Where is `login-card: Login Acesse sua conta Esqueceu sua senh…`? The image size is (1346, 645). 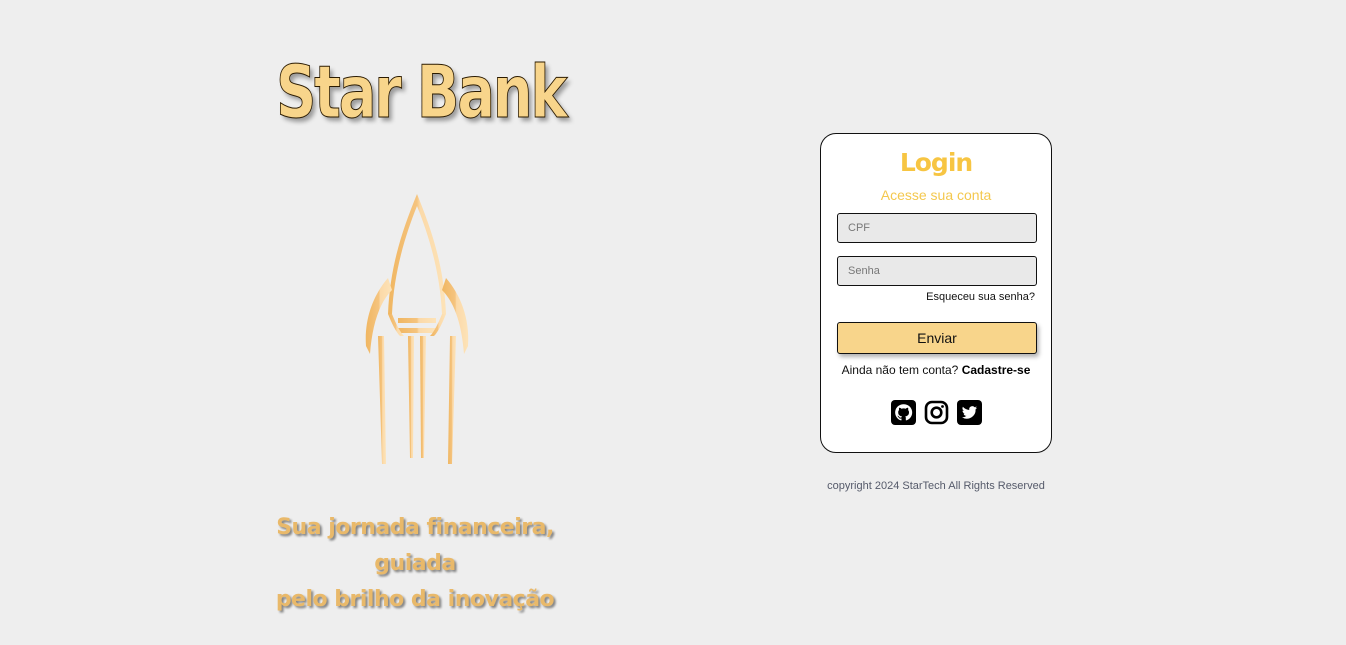
login-card: Login Acesse sua conta Esqueceu sua senh… is located at coordinates (936, 293).